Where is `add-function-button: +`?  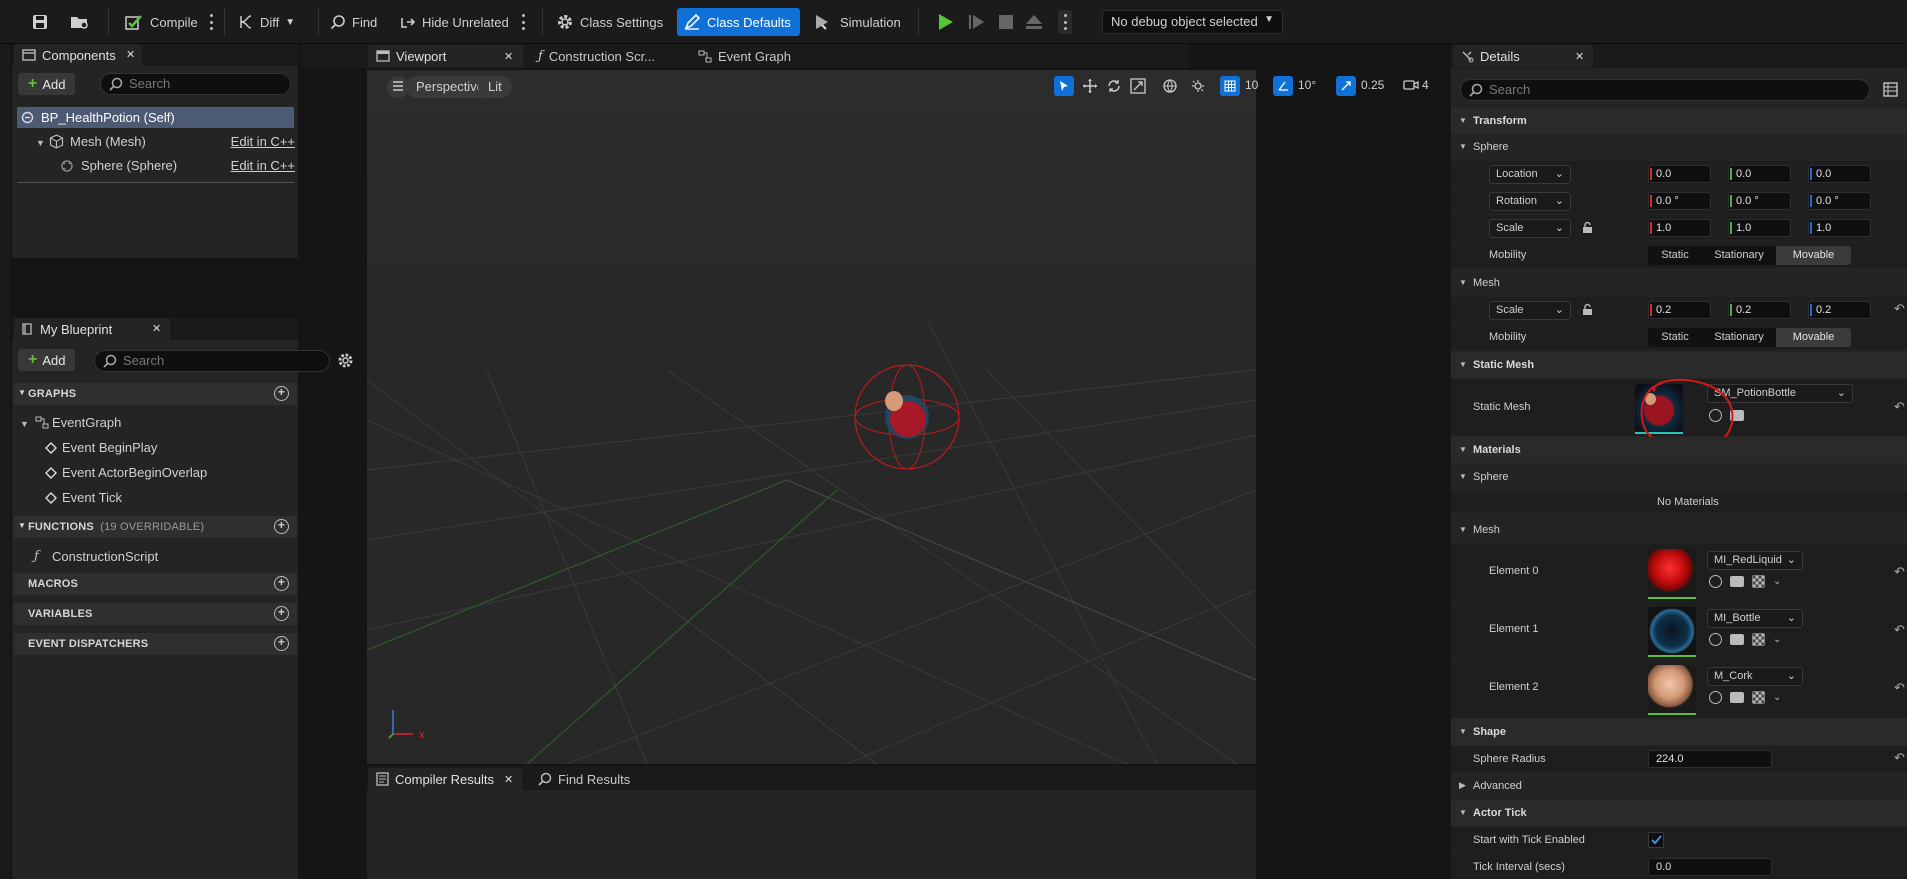
add-function-button: + is located at coordinates (281, 526).